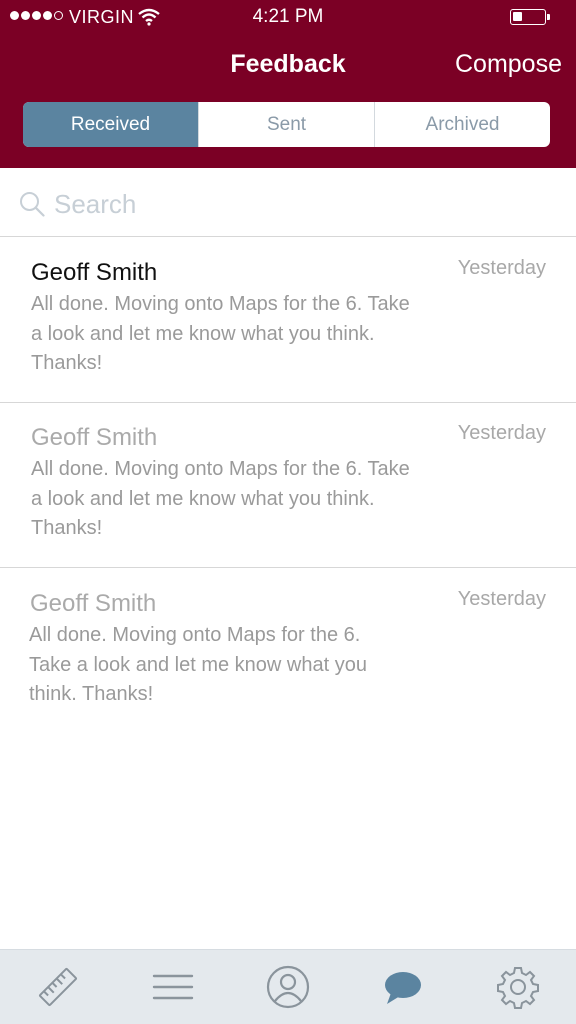  I want to click on tab-profile, so click(287, 987).